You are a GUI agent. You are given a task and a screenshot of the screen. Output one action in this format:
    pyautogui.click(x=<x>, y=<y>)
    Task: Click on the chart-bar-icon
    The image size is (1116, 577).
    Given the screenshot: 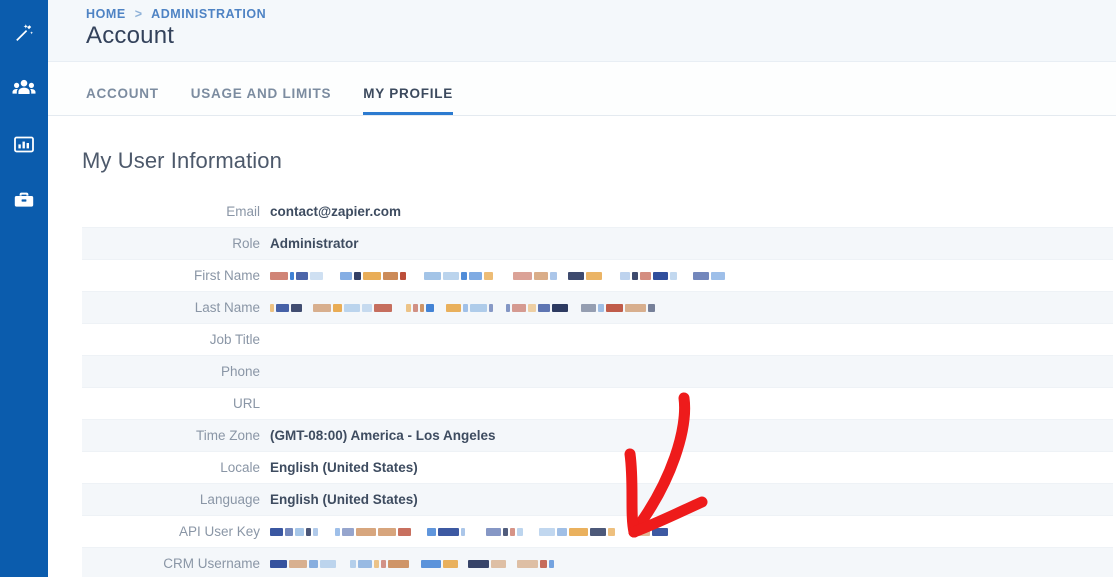 What is the action you would take?
    pyautogui.click(x=24, y=144)
    